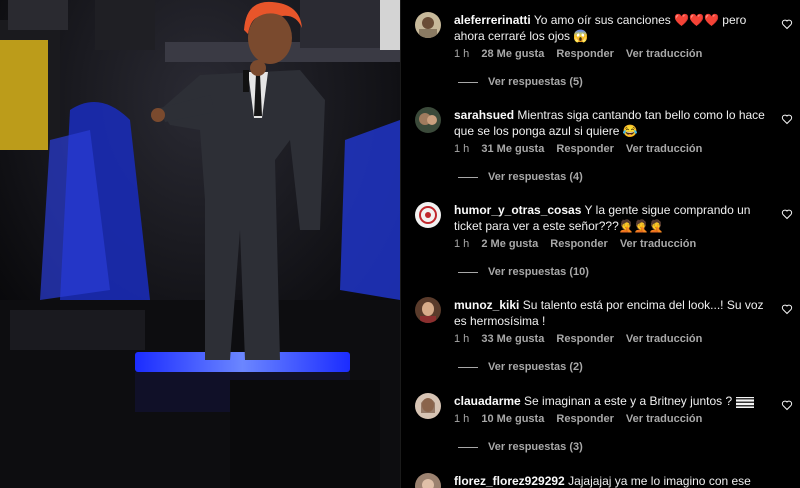 The height and width of the screenshot is (488, 800). I want to click on comment-username: munoz_kiki, so click(486, 305).